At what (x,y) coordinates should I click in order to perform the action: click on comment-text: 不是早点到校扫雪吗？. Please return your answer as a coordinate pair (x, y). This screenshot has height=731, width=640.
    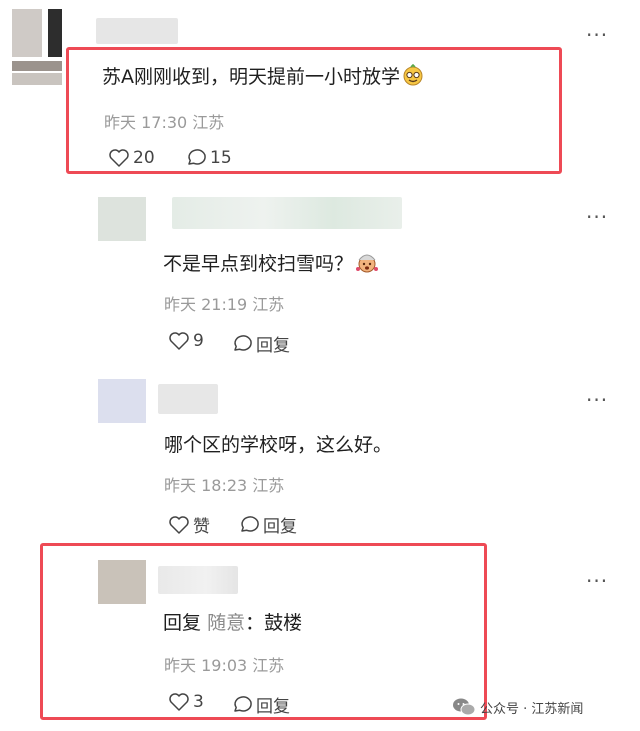
    Looking at the image, I should click on (271, 263).